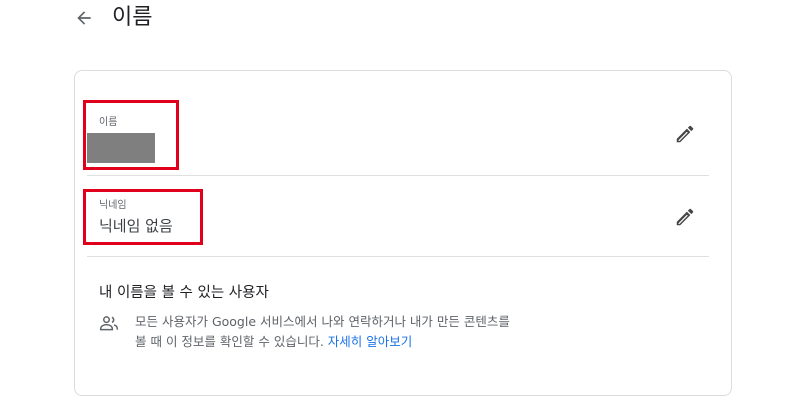 The height and width of the screenshot is (400, 800). Describe the element at coordinates (184, 293) in the screenshot. I see `visibility-section-title: 내 이름을 볼 수 있는 사용자` at that location.